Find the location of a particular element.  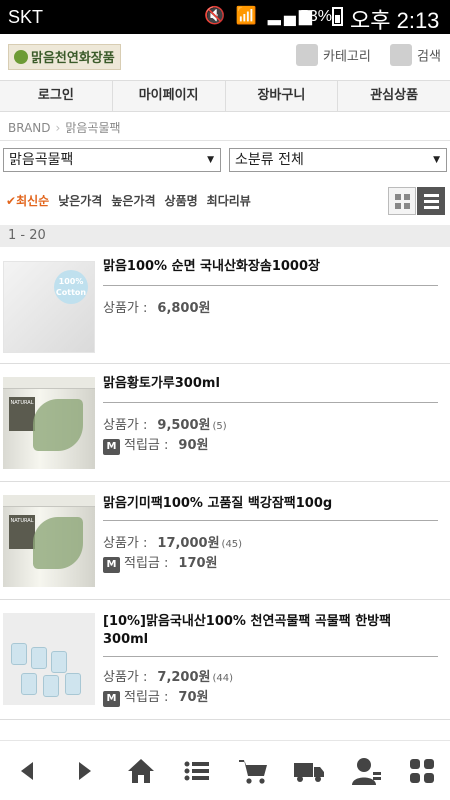

product-price: 상품가 : 17,000원 (45) is located at coordinates (172, 541).